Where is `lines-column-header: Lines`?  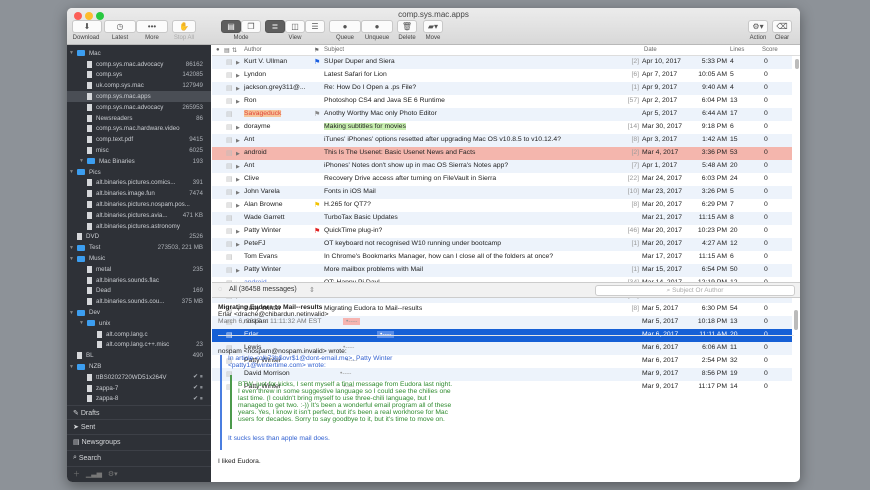
lines-column-header: Lines is located at coordinates (737, 50).